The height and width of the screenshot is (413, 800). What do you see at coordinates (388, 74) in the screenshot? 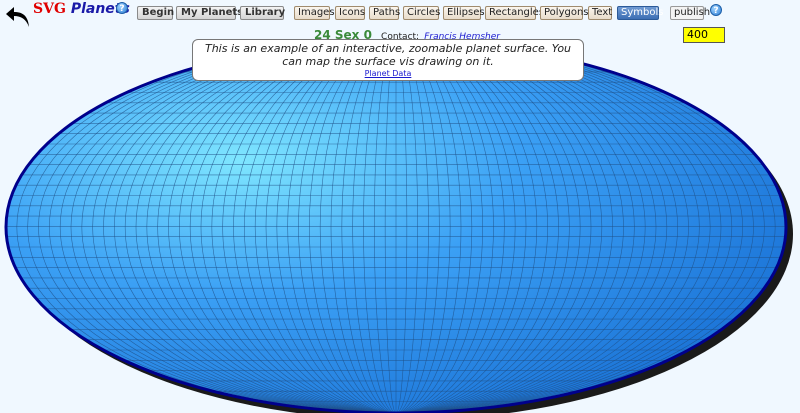
I see `planet-data-link: Planet Data` at bounding box center [388, 74].